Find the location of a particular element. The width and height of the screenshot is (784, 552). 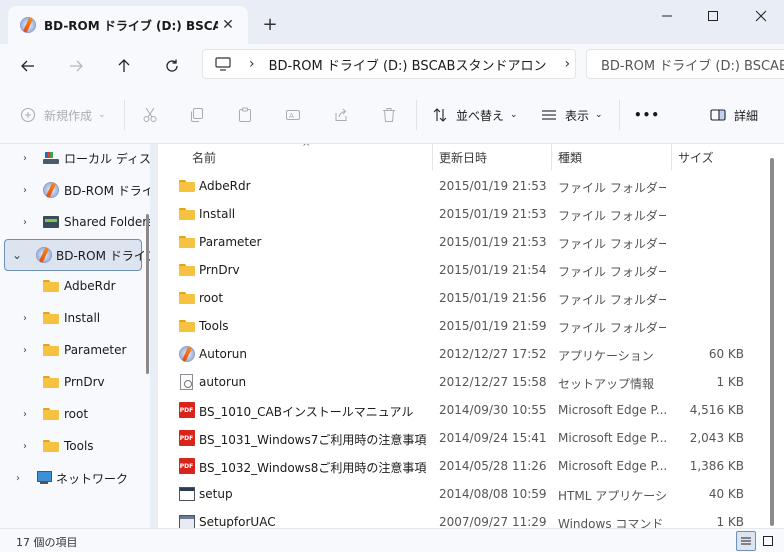

sidebar-item-root: › root is located at coordinates (75, 414).